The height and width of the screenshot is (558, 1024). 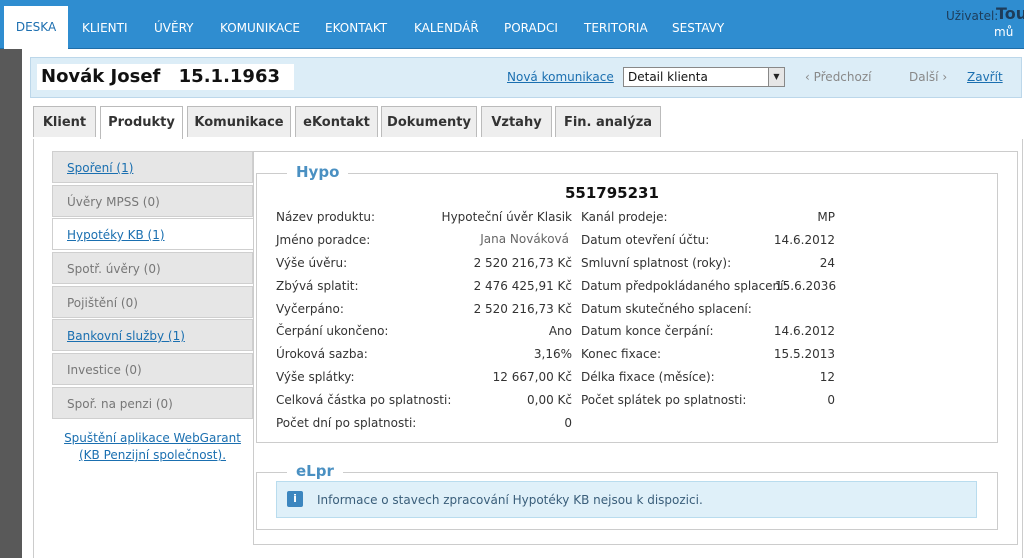 I want to click on value-datum-otevreni: 14.6.2012, so click(x=804, y=240).